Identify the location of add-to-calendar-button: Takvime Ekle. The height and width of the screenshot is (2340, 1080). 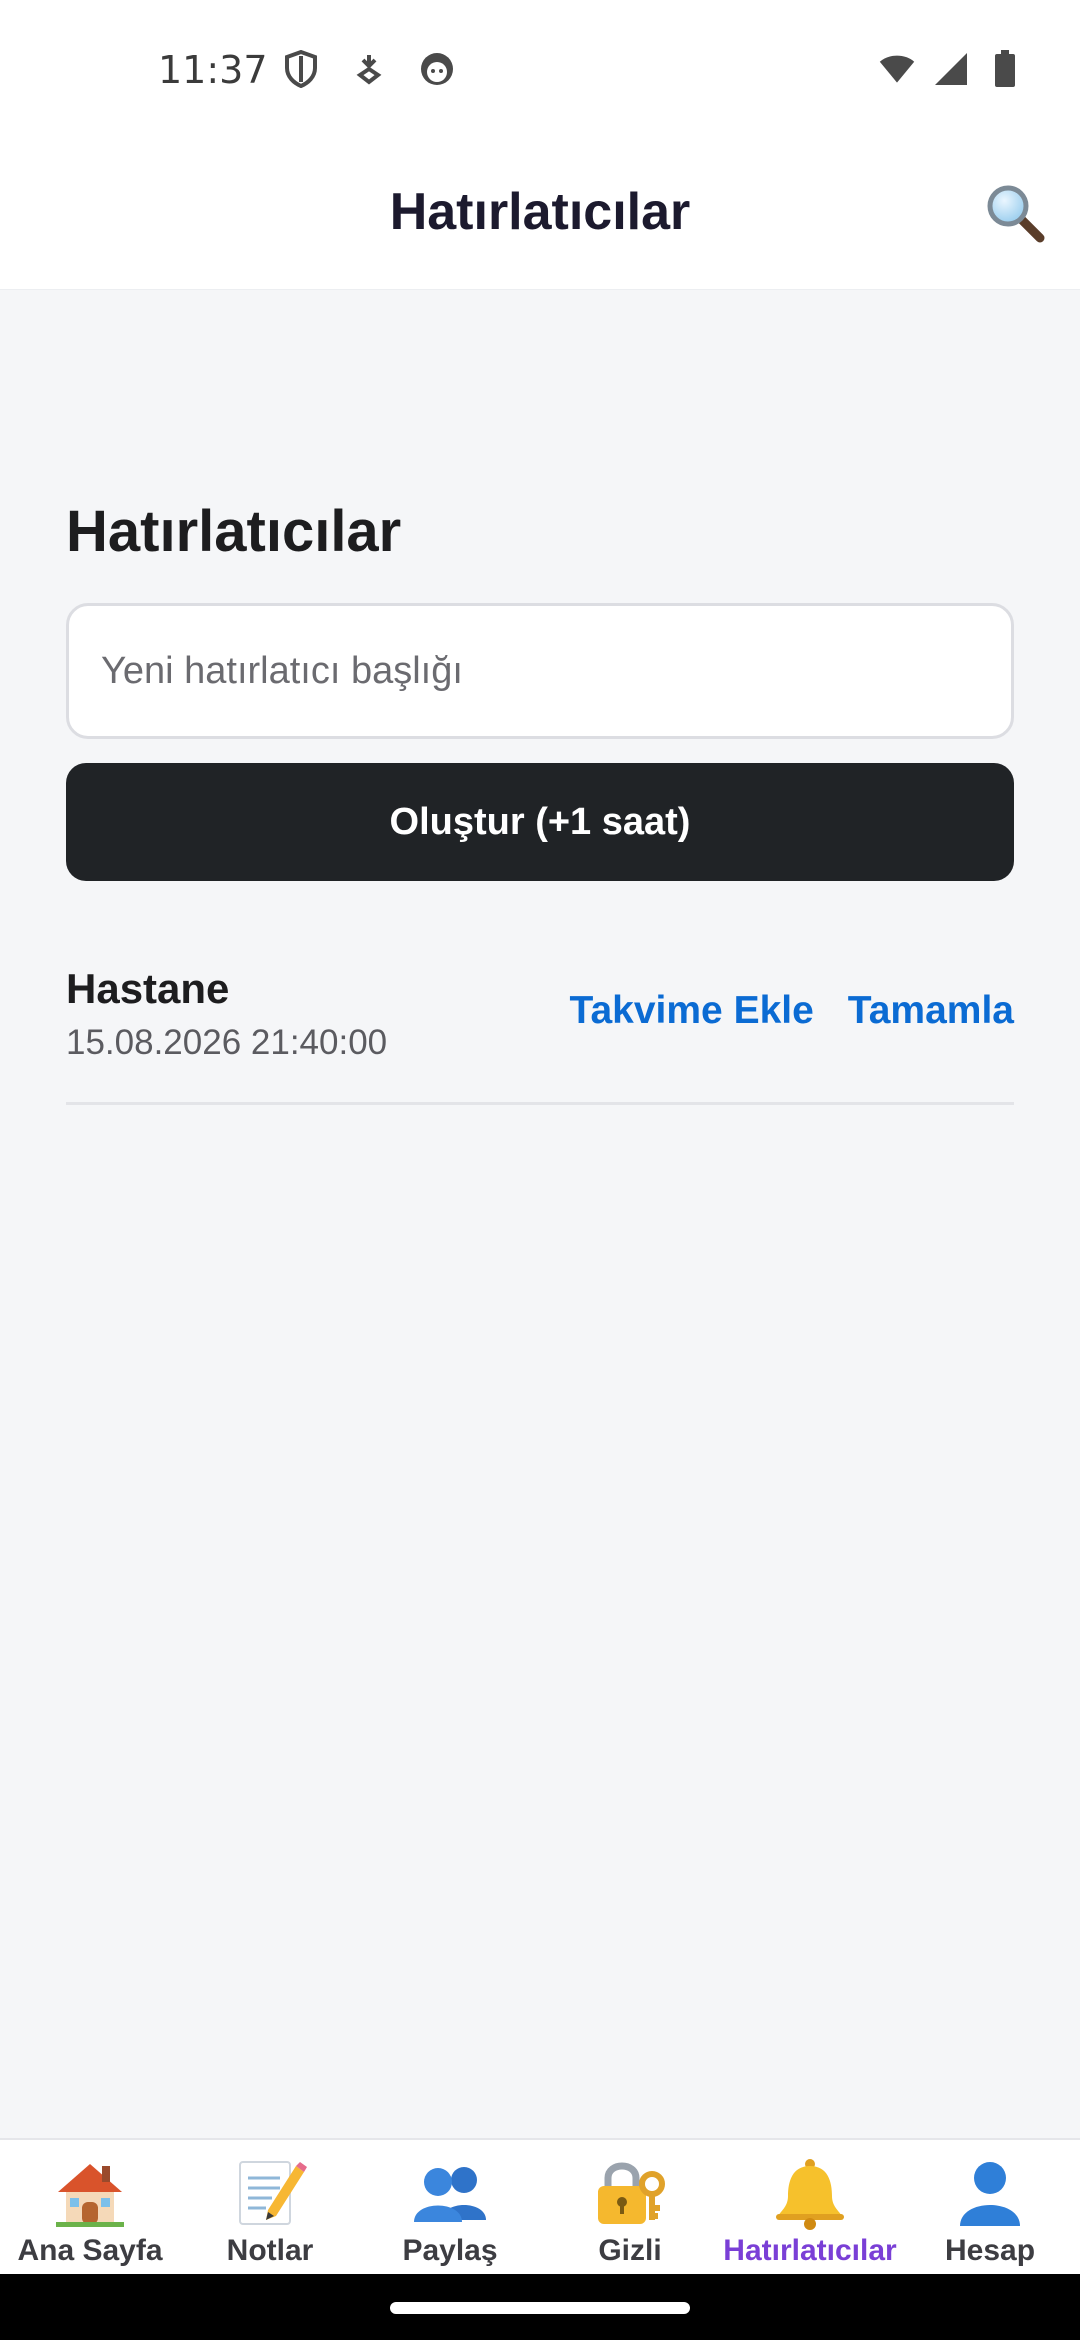
(692, 1011).